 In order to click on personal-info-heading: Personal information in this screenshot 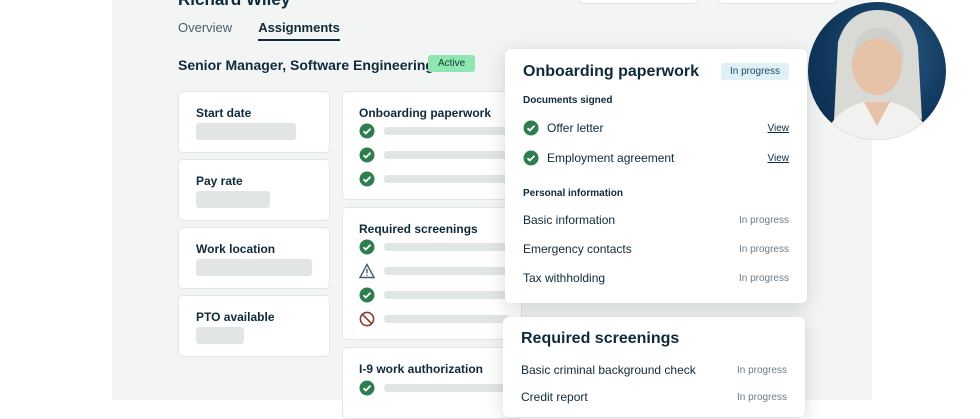, I will do `click(573, 193)`.